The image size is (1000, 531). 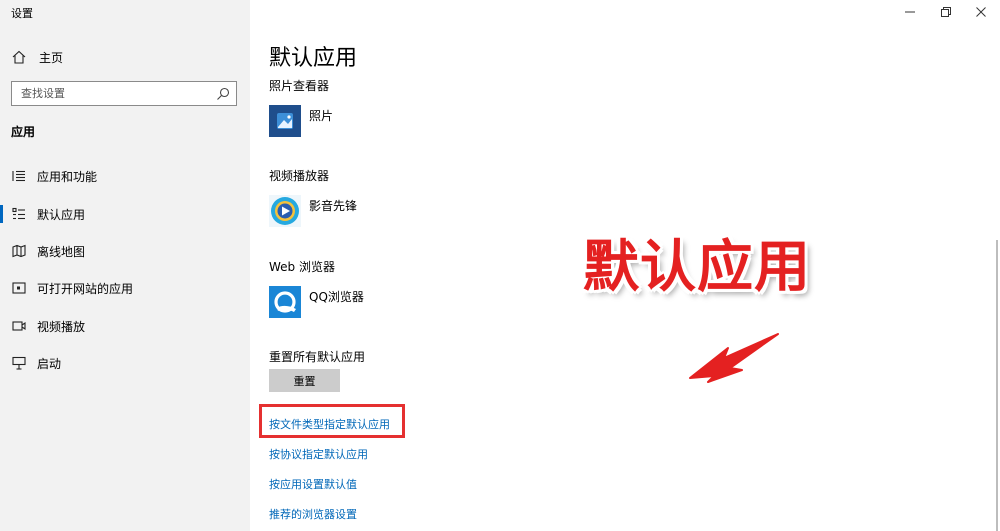 I want to click on page-title: 默认应用, so click(x=313, y=58).